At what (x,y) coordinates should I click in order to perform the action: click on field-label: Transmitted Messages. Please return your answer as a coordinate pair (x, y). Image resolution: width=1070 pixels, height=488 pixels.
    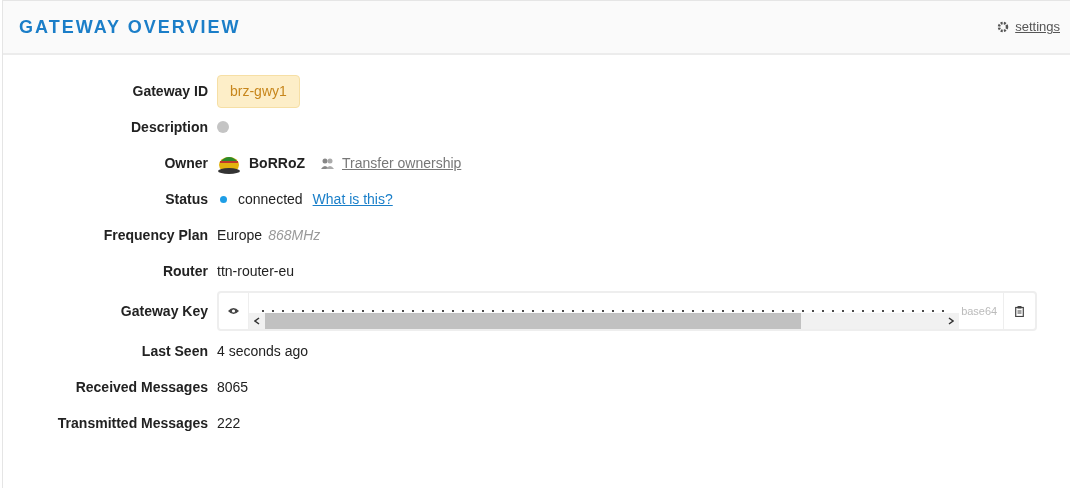
    Looking at the image, I should click on (132, 423).